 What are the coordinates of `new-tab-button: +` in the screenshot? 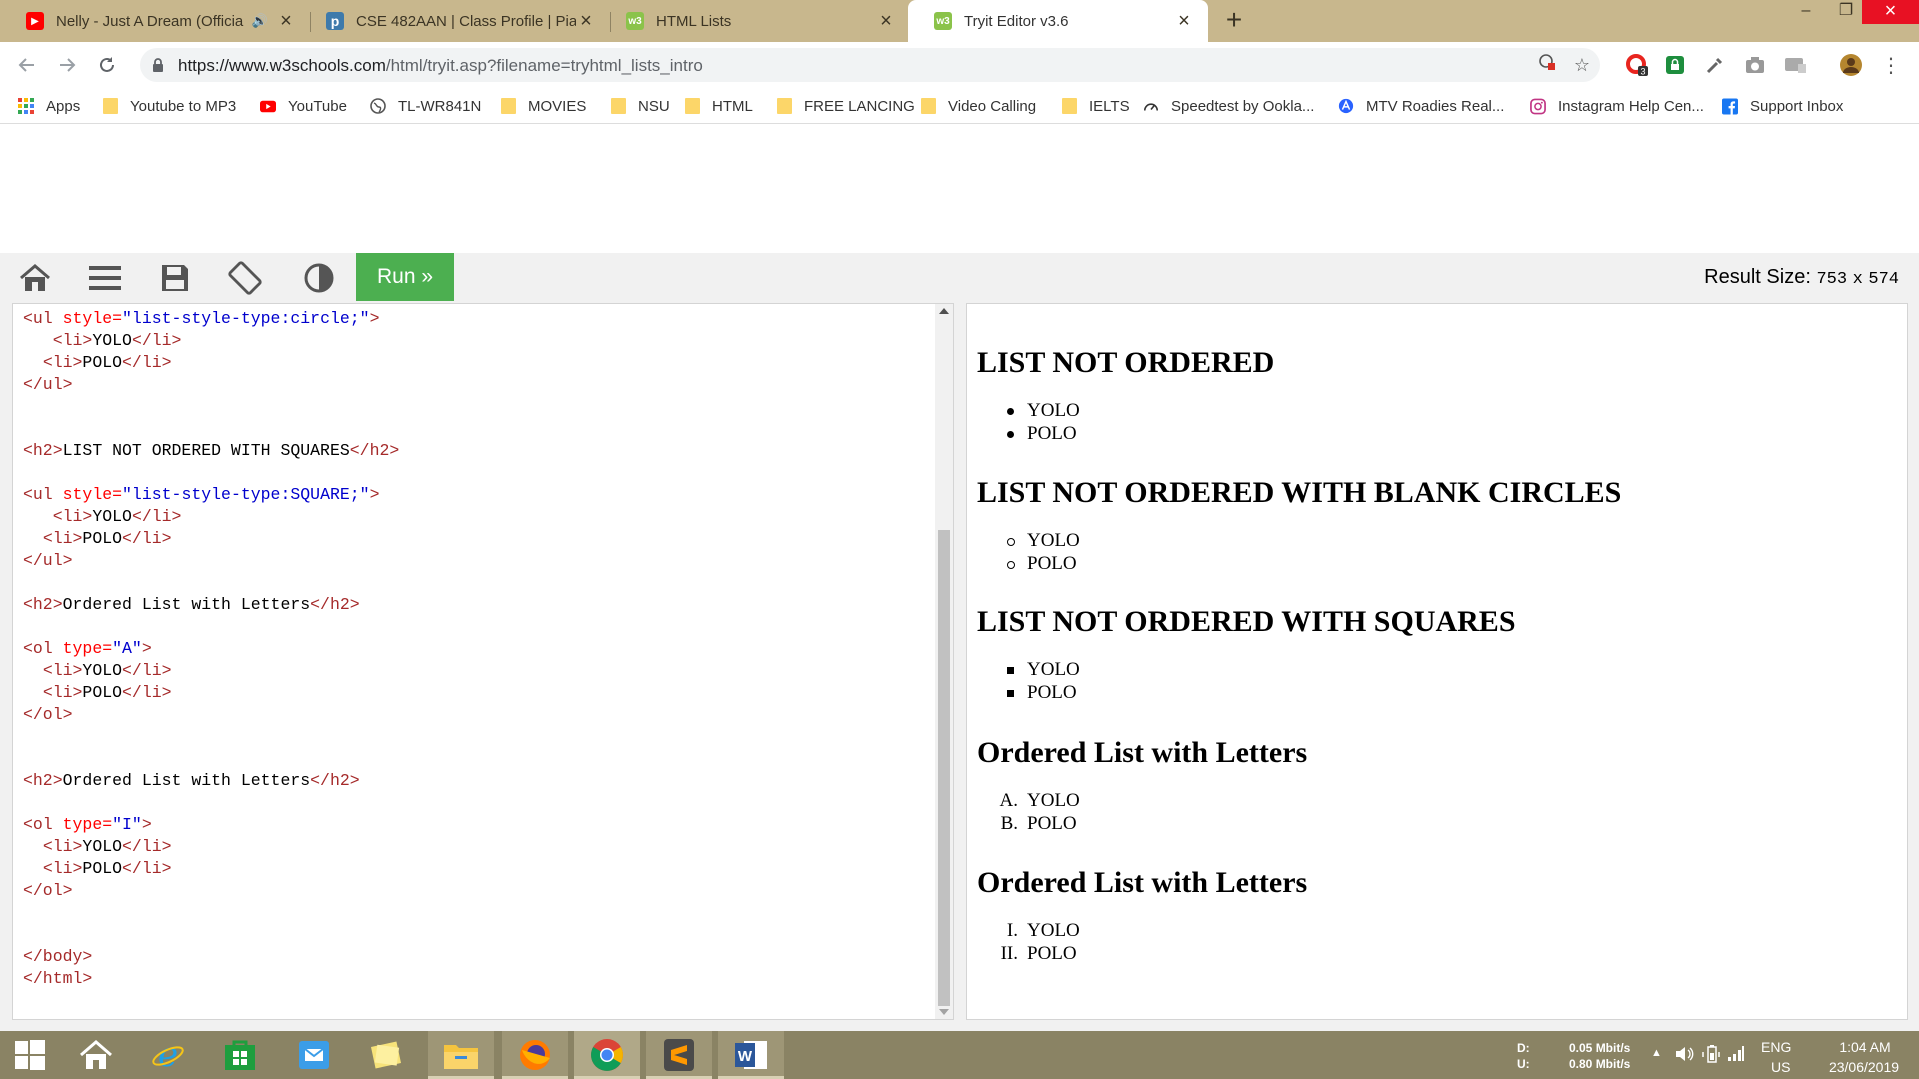 It's located at (1234, 21).